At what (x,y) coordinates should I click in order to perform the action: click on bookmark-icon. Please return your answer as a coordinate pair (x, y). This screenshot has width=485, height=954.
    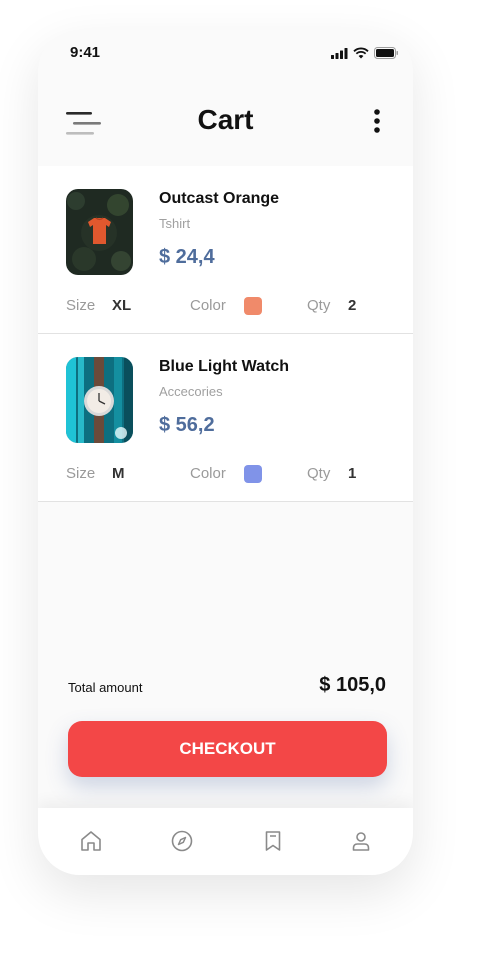
    Looking at the image, I should click on (273, 841).